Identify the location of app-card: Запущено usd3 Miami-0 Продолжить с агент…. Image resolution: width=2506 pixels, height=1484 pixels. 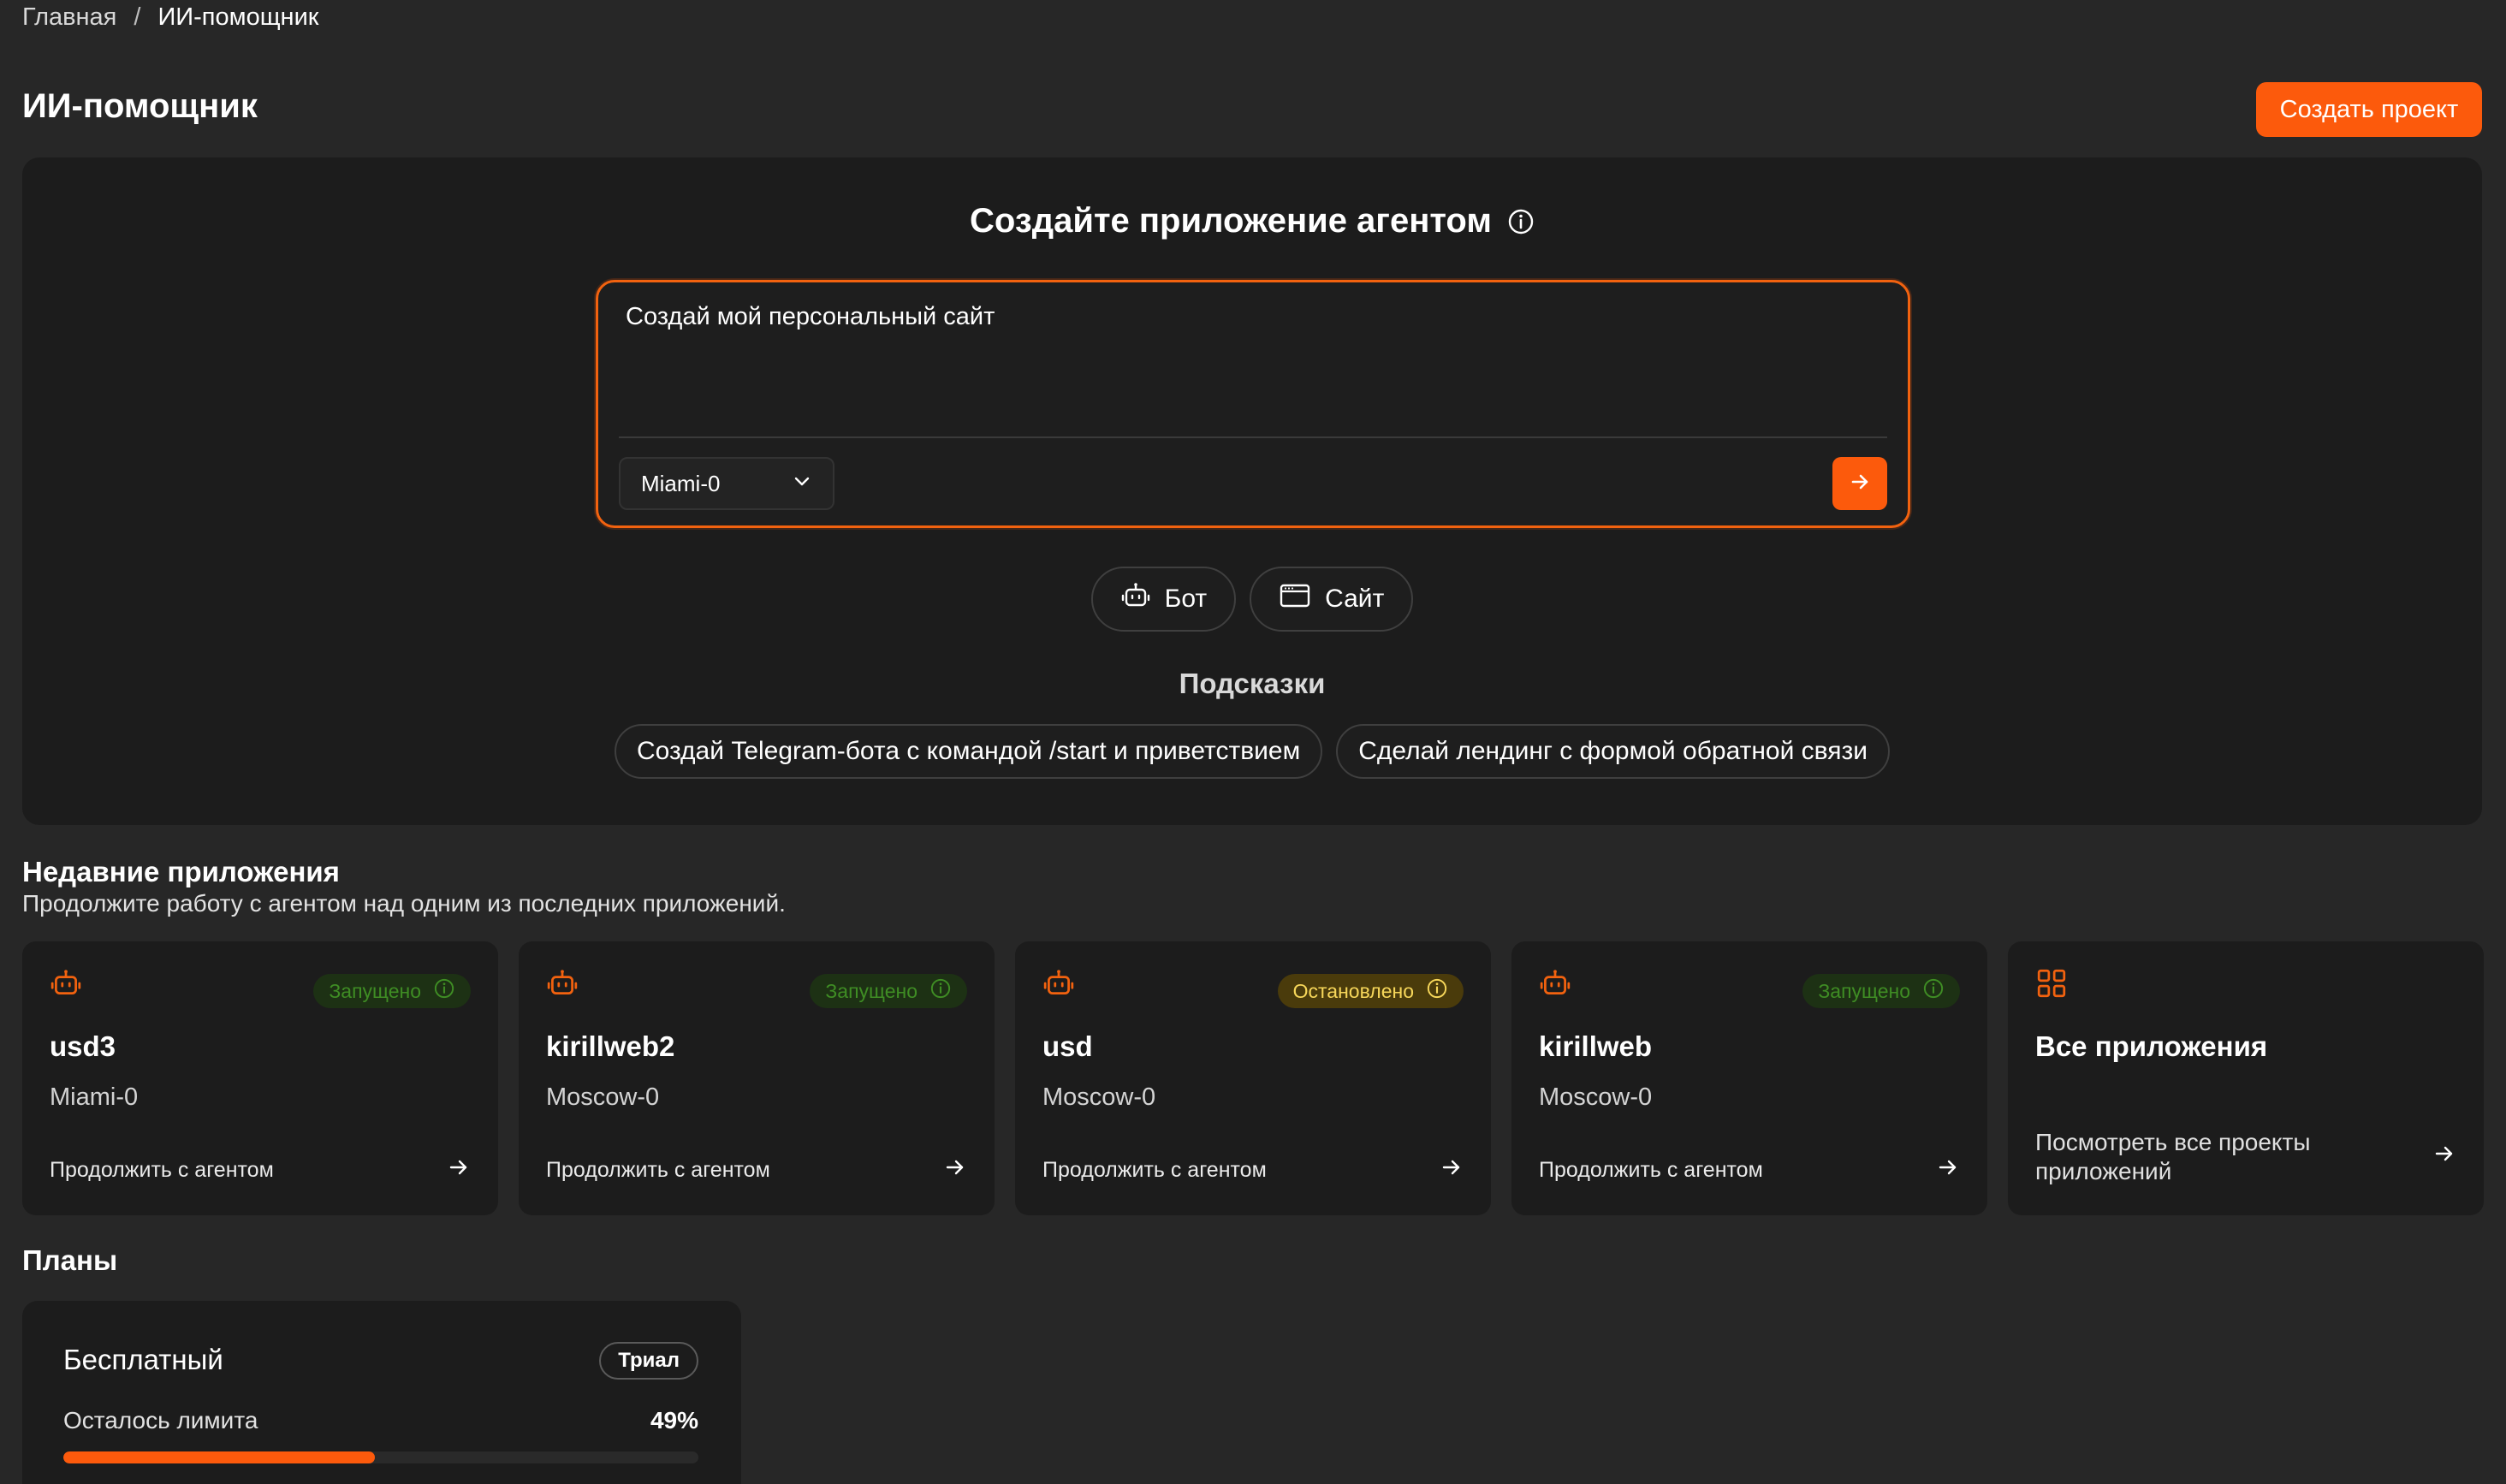
(260, 1078).